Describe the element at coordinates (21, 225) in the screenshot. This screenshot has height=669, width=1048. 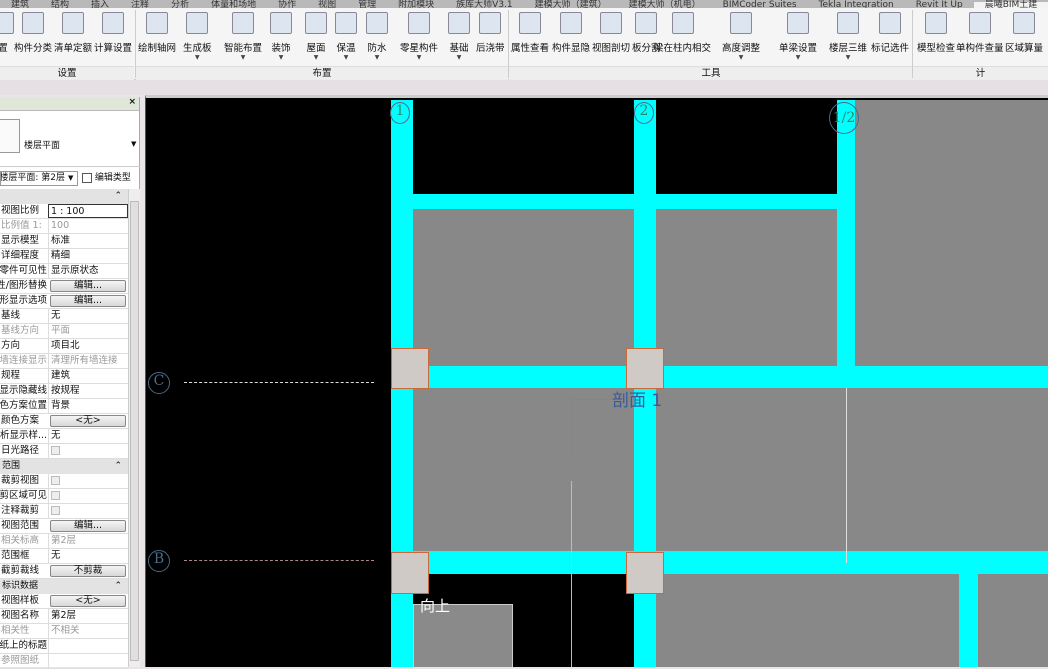
I see `property-label: 比例值 1:` at that location.